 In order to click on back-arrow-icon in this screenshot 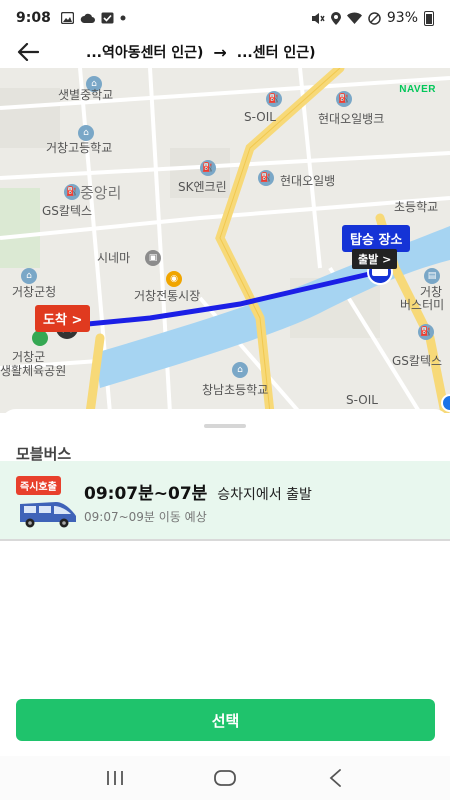, I will do `click(28, 52)`.